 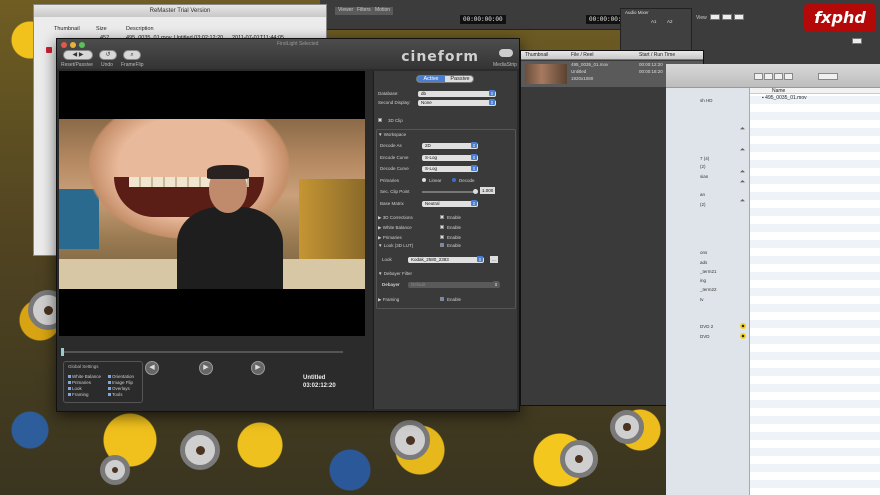 What do you see at coordinates (390, 180) in the screenshot?
I see `primaries-label: Primaries` at bounding box center [390, 180].